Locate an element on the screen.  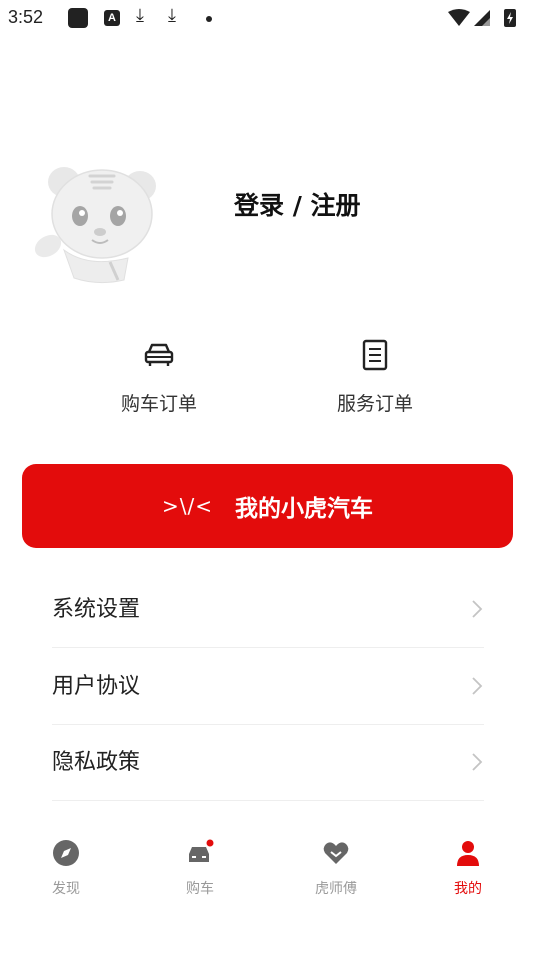
menu-item-label: 系统设置 is located at coordinates (96, 609).